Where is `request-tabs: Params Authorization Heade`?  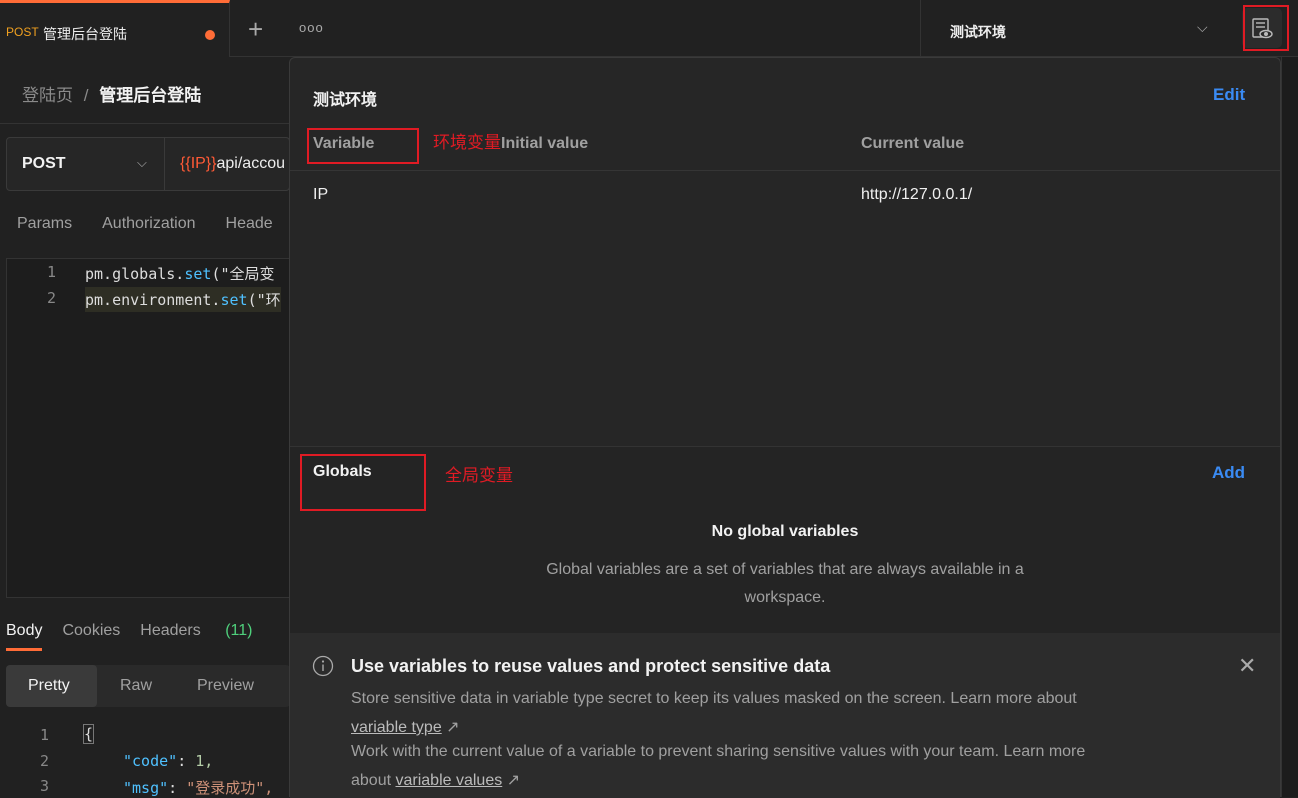 request-tabs: Params Authorization Heade is located at coordinates (160, 224).